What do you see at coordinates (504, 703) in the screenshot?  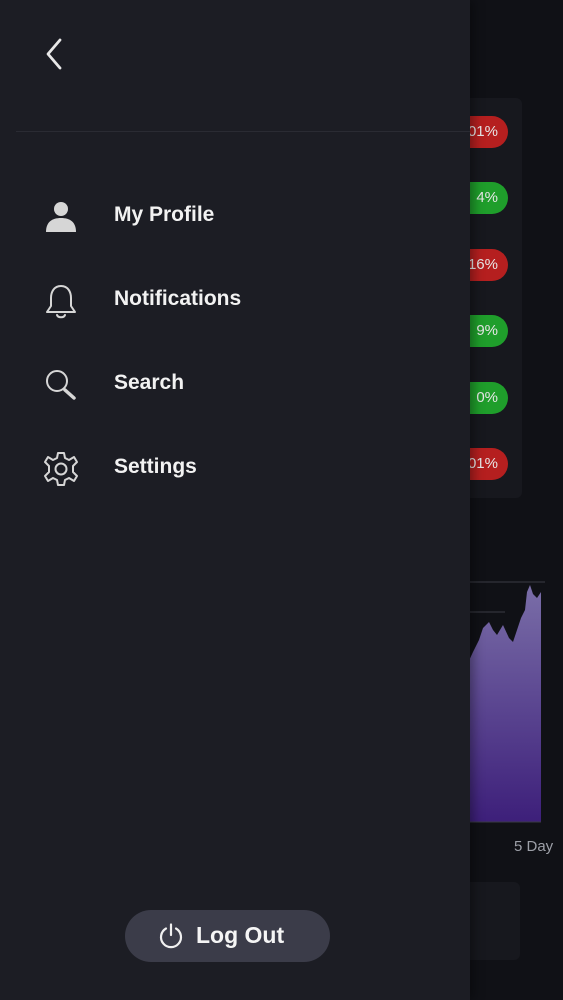 I see `chart-area` at bounding box center [504, 703].